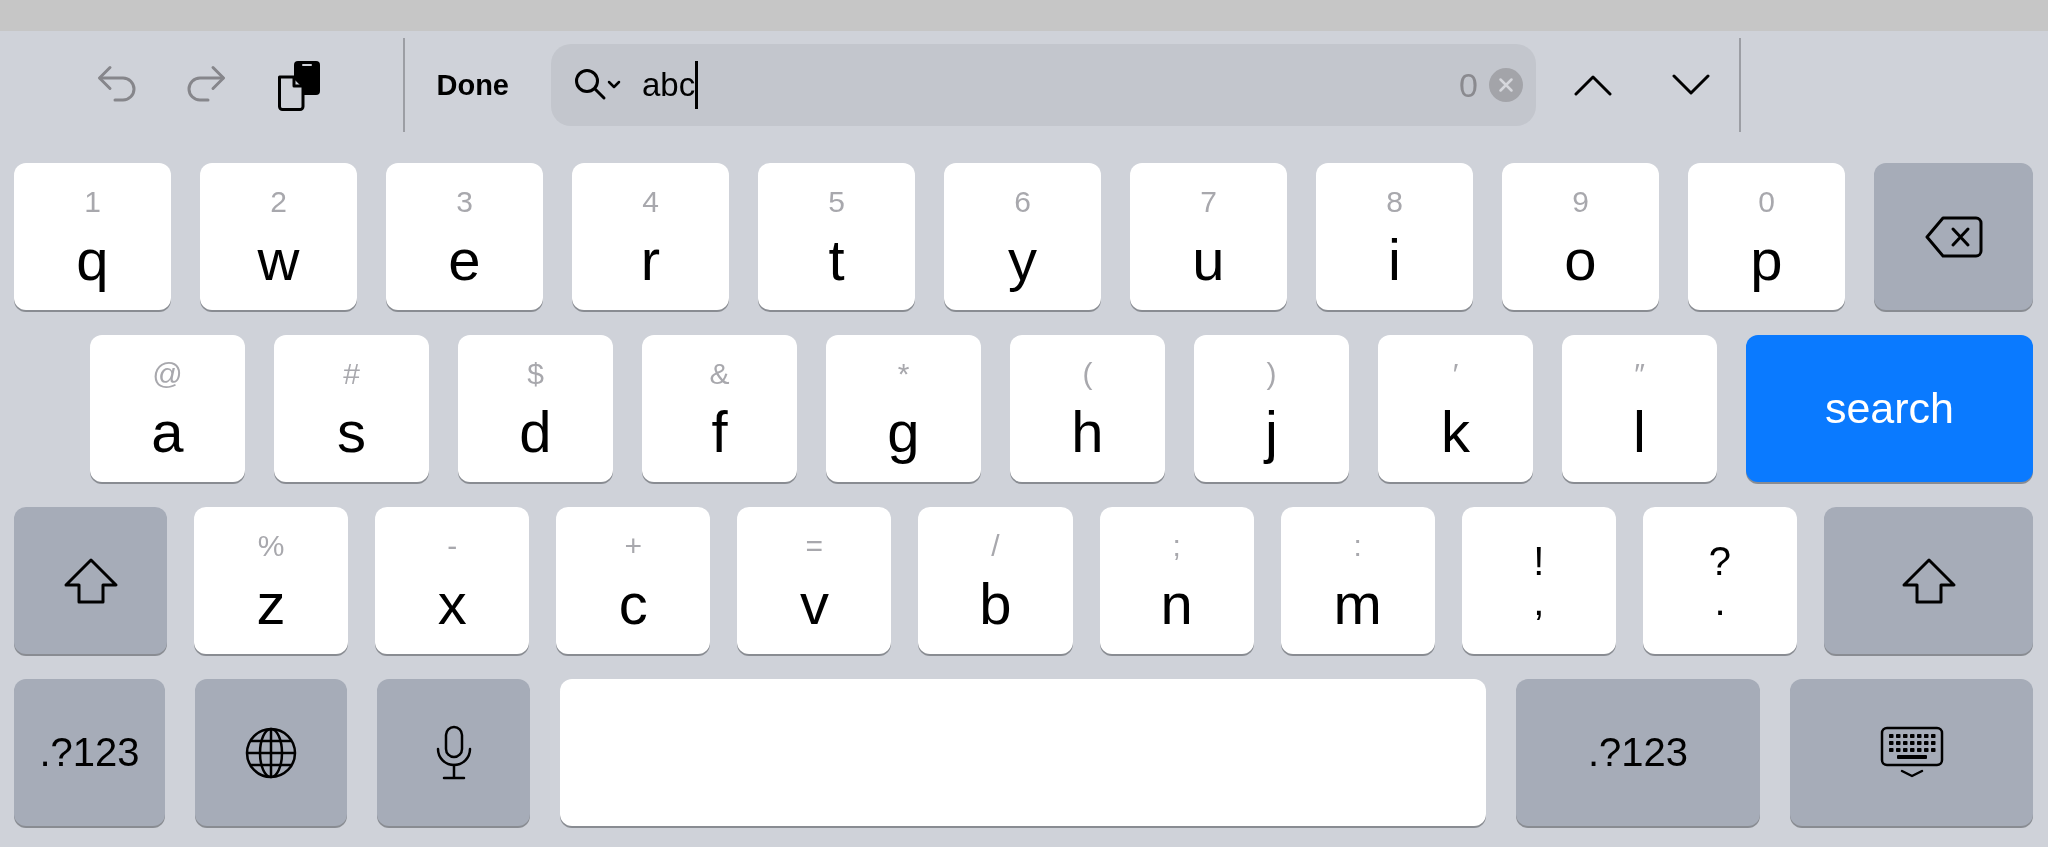  Describe the element at coordinates (1766, 236) in the screenshot. I see `letter-key: 0 p` at that location.